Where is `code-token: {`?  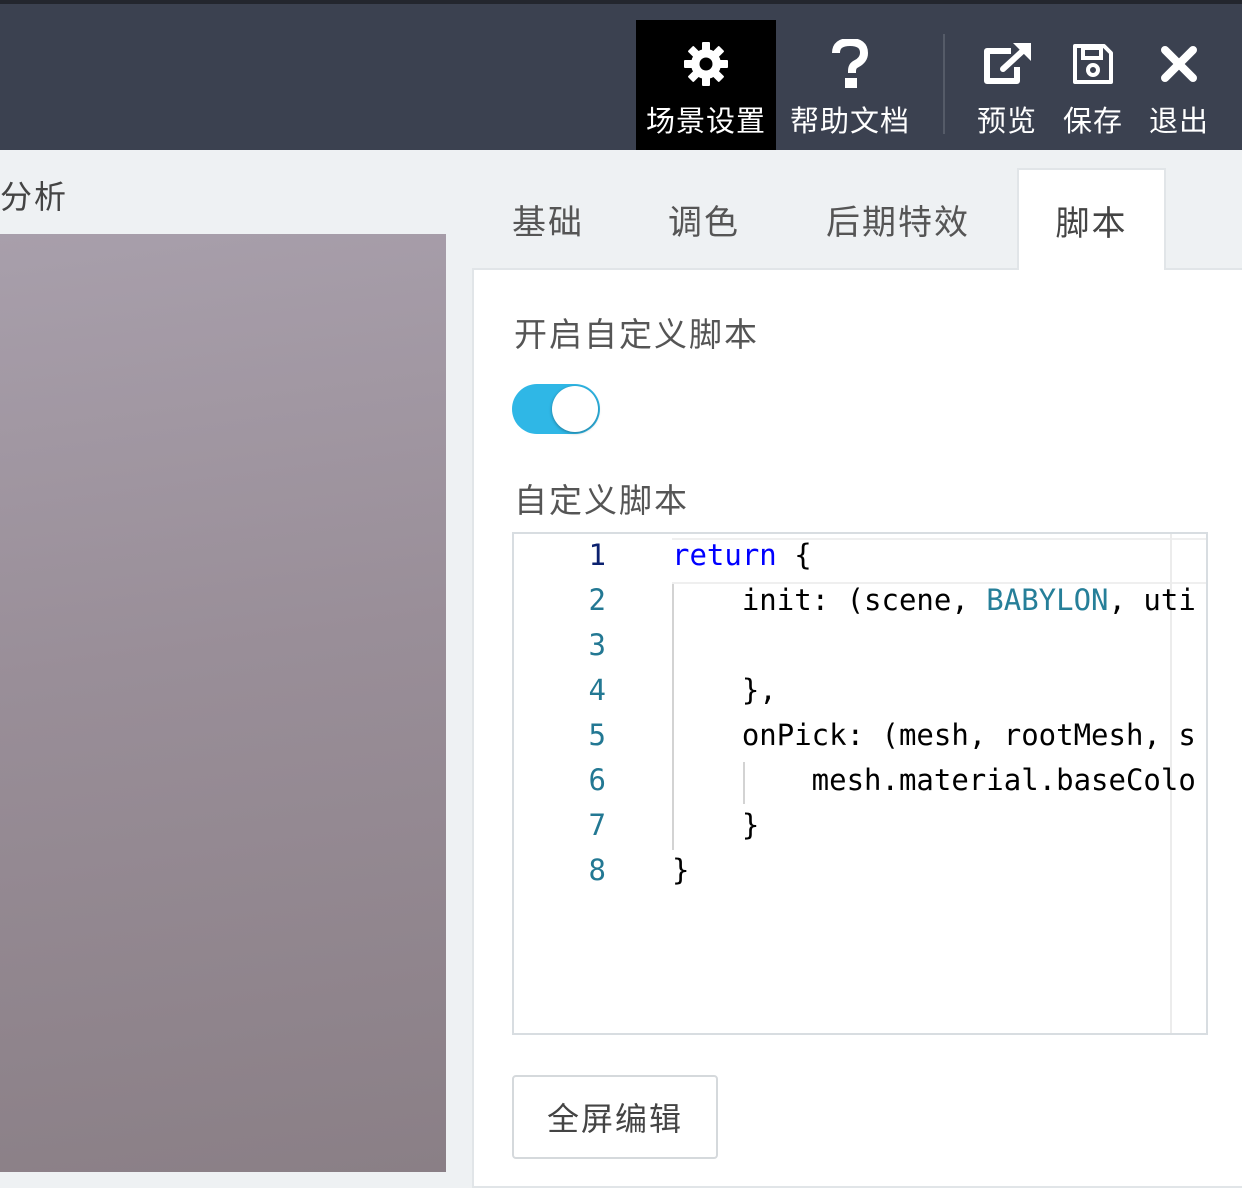 code-token: { is located at coordinates (794, 555).